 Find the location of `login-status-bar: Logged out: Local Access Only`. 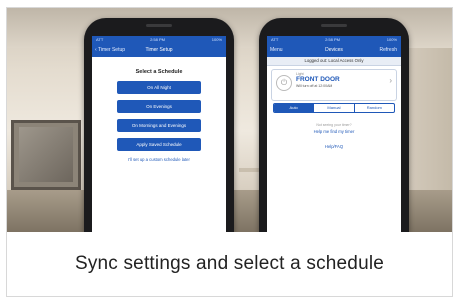

login-status-bar: Logged out: Local Access Only is located at coordinates (334, 61).